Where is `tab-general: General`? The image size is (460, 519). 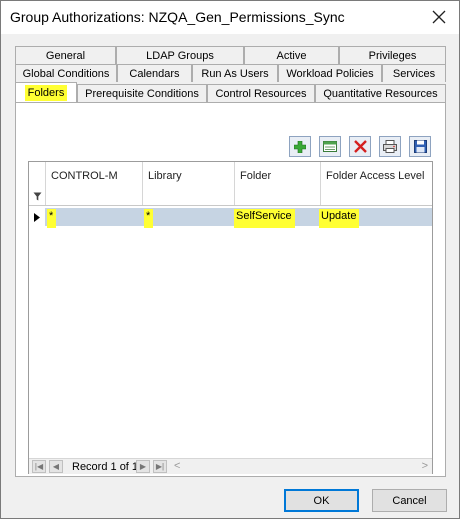
tab-general: General is located at coordinates (65, 55).